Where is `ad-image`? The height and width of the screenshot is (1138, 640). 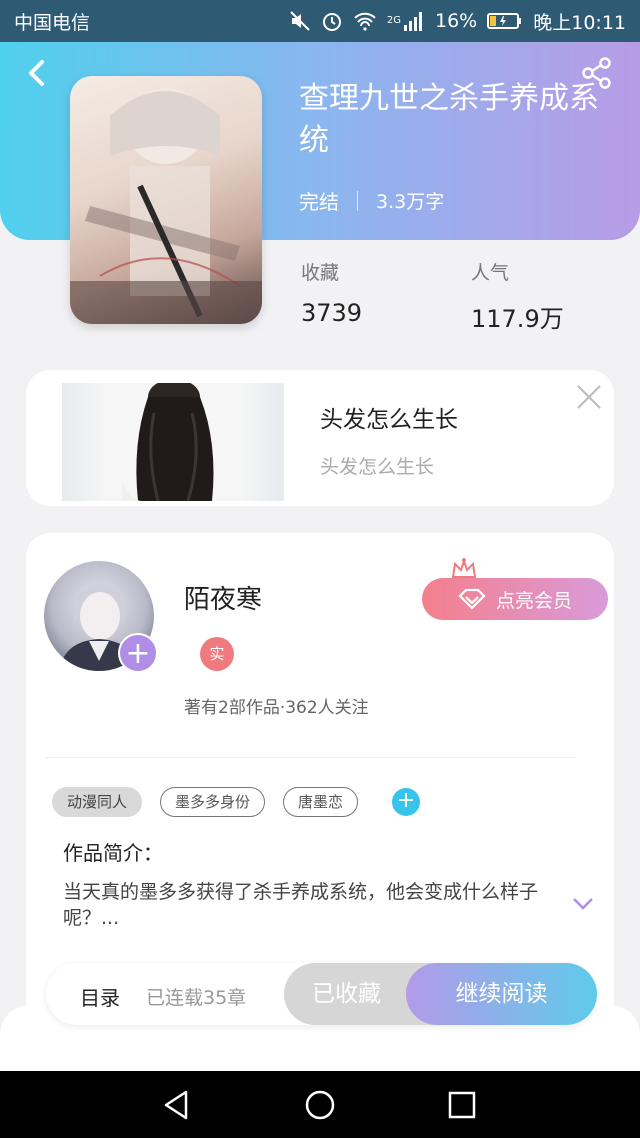
ad-image is located at coordinates (173, 442).